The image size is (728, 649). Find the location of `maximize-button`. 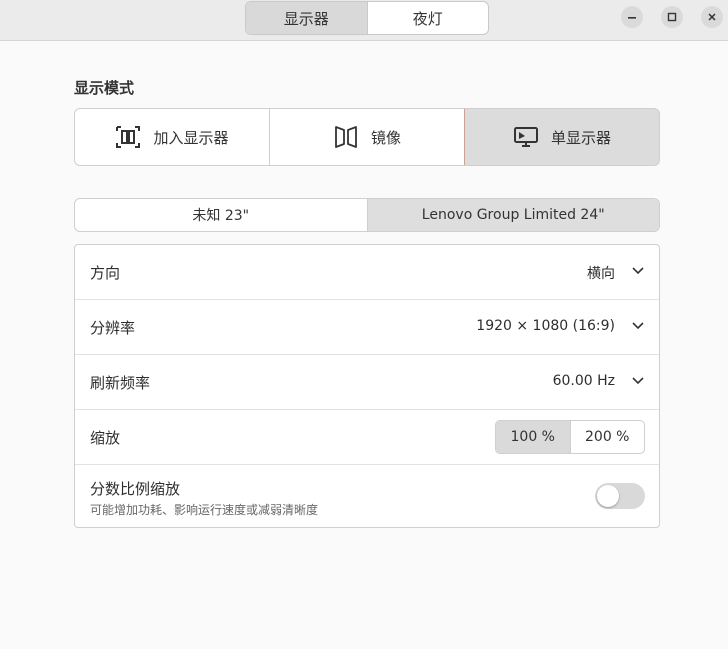

maximize-button is located at coordinates (672, 17).